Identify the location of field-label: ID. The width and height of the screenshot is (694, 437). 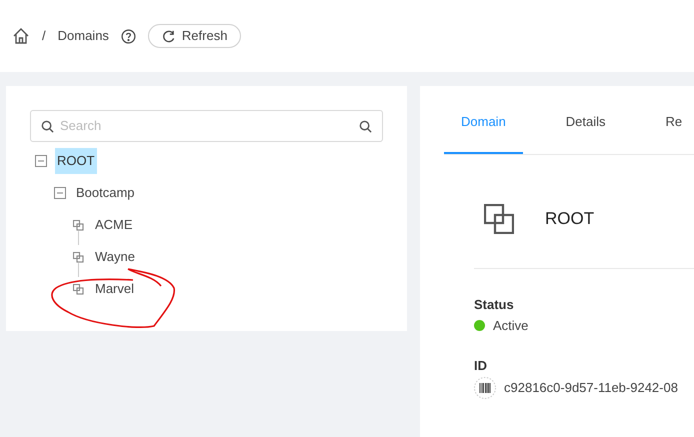
(481, 365).